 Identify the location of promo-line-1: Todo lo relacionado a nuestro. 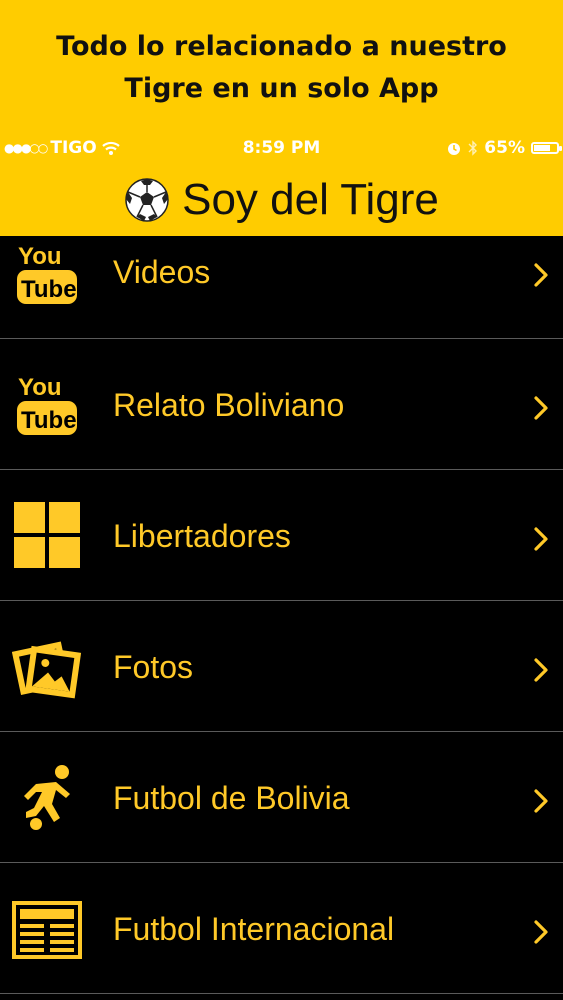
(281, 46).